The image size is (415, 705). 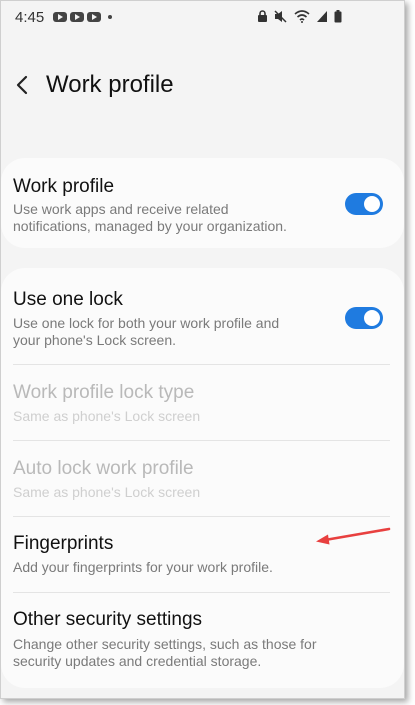 What do you see at coordinates (202, 18) in the screenshot?
I see `status-bar: 4:45` at bounding box center [202, 18].